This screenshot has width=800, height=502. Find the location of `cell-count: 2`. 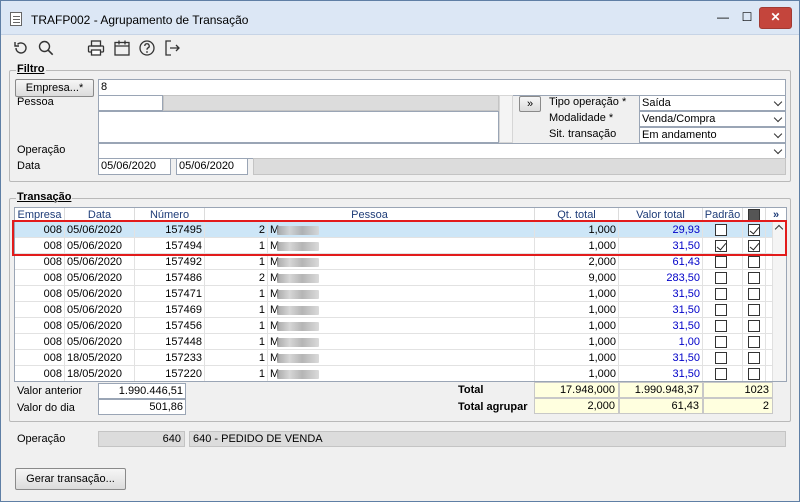

cell-count: 2 is located at coordinates (236, 278).